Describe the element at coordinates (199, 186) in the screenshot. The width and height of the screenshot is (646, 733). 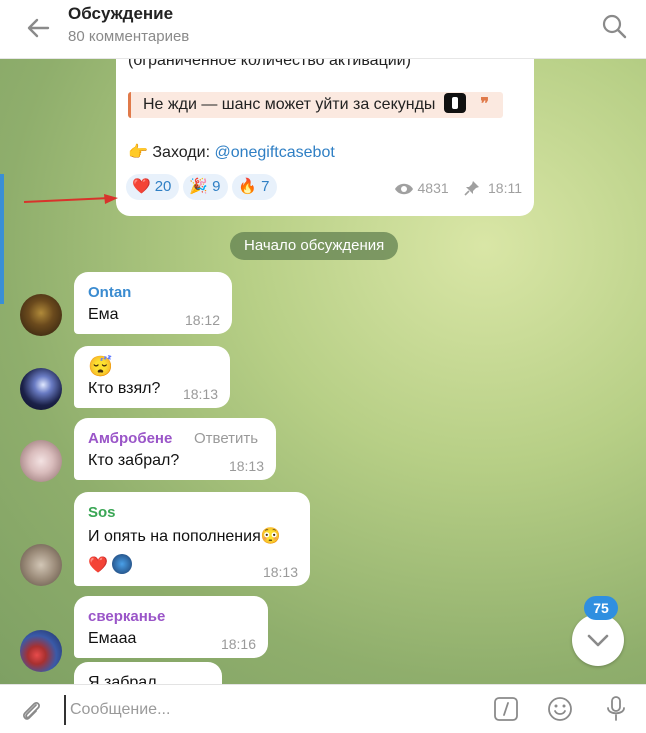
I see `party-popper-icon: 🎉` at that location.